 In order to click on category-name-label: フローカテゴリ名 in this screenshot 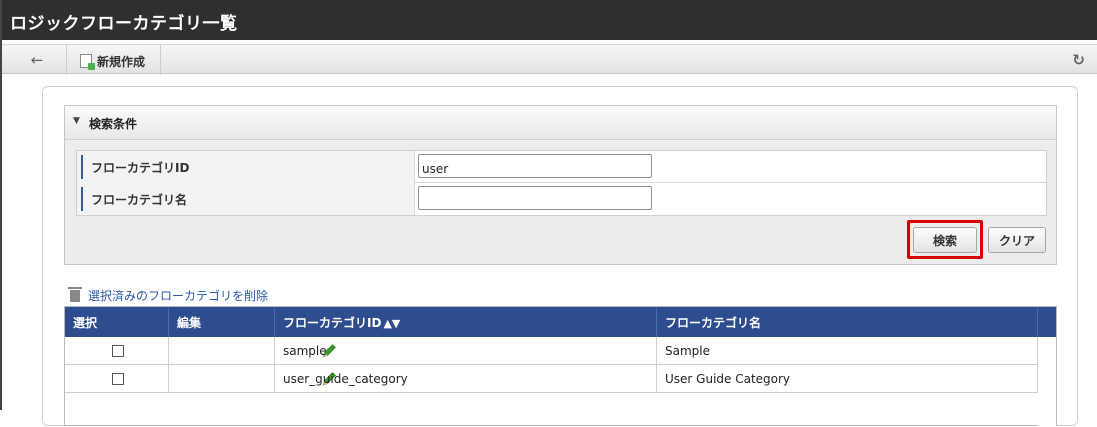, I will do `click(139, 200)`.